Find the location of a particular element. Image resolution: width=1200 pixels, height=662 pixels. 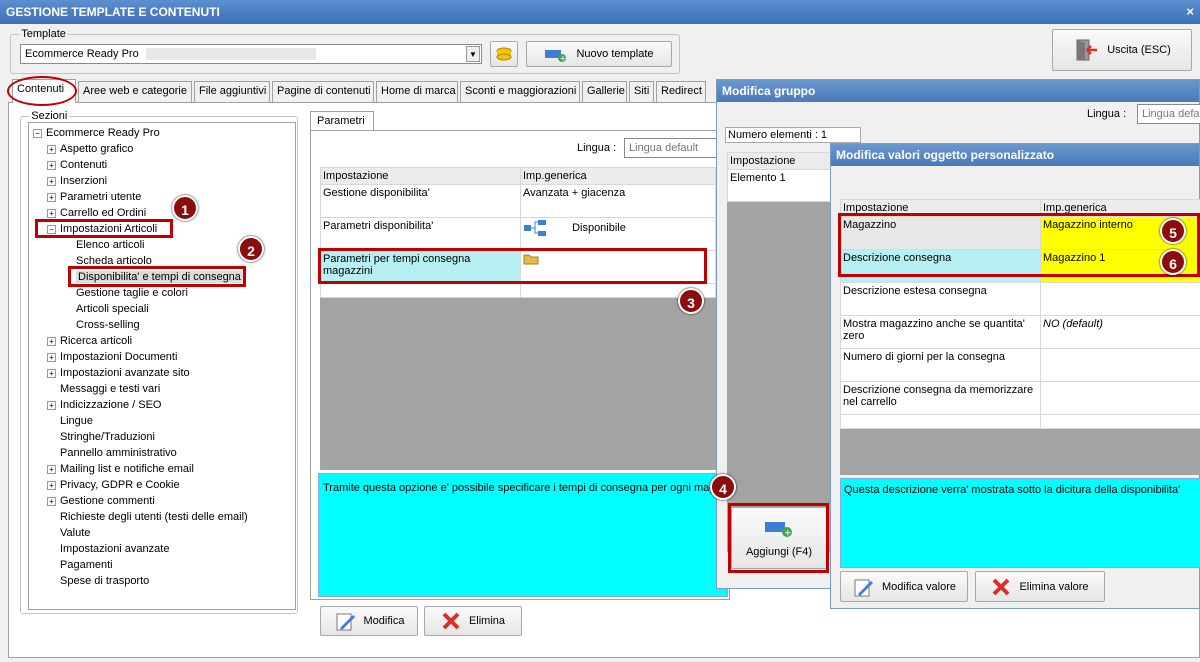

tree-item: Elenco articoli is located at coordinates (140, 245).